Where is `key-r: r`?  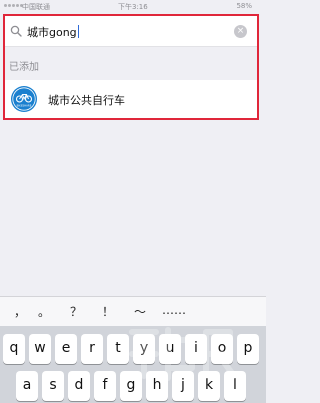
key-r: r is located at coordinates (92, 349).